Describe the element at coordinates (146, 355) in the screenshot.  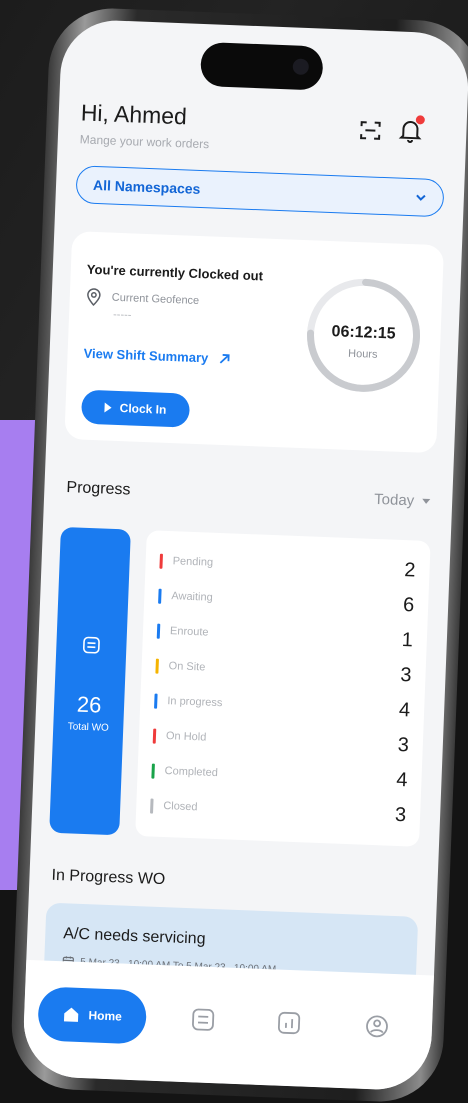
I see `shift-summary-label: View Shift Summary` at that location.